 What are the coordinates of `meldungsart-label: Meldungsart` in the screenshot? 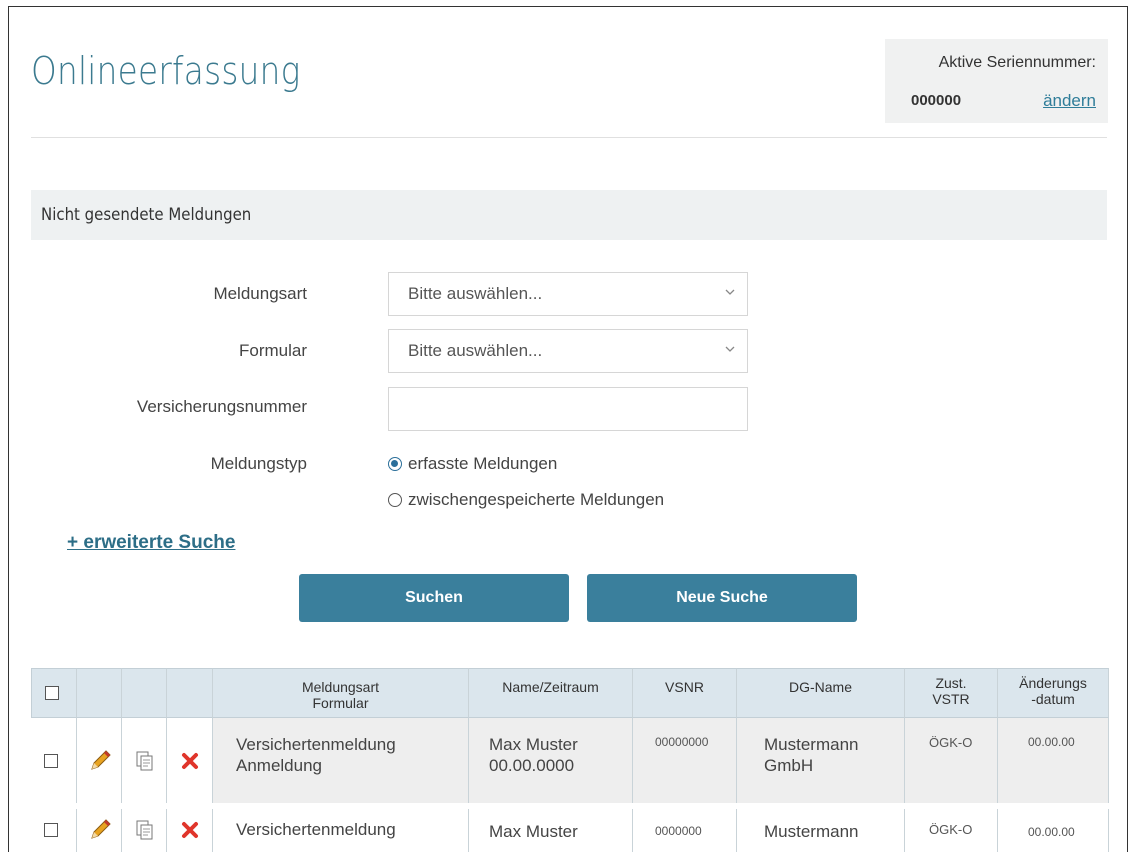 It's located at (260, 293).